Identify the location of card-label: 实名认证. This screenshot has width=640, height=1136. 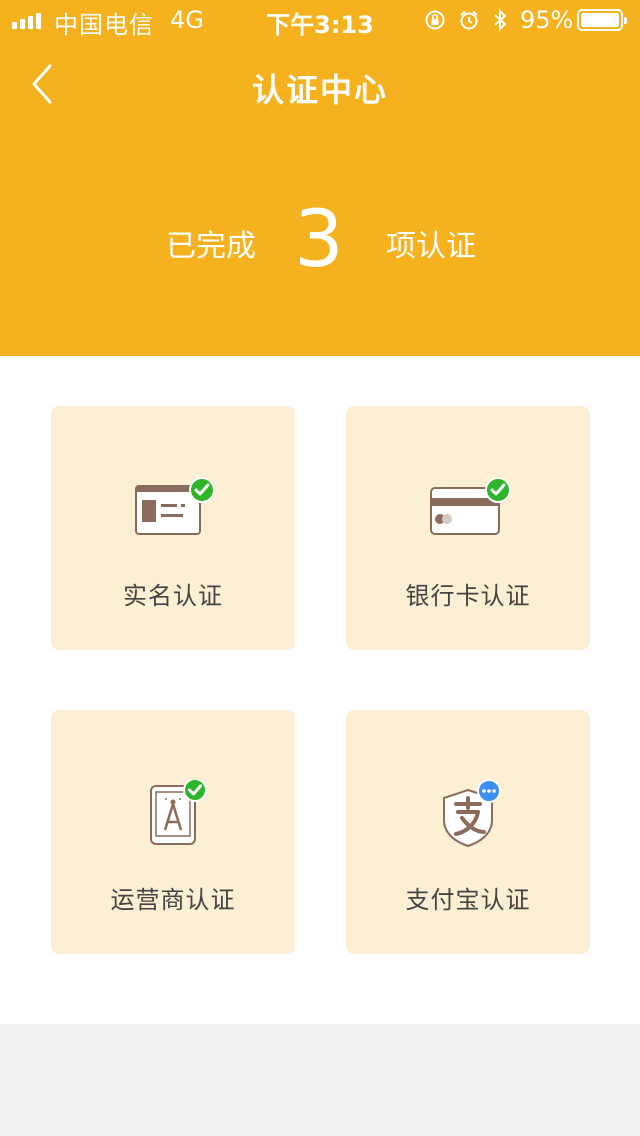
(173, 596).